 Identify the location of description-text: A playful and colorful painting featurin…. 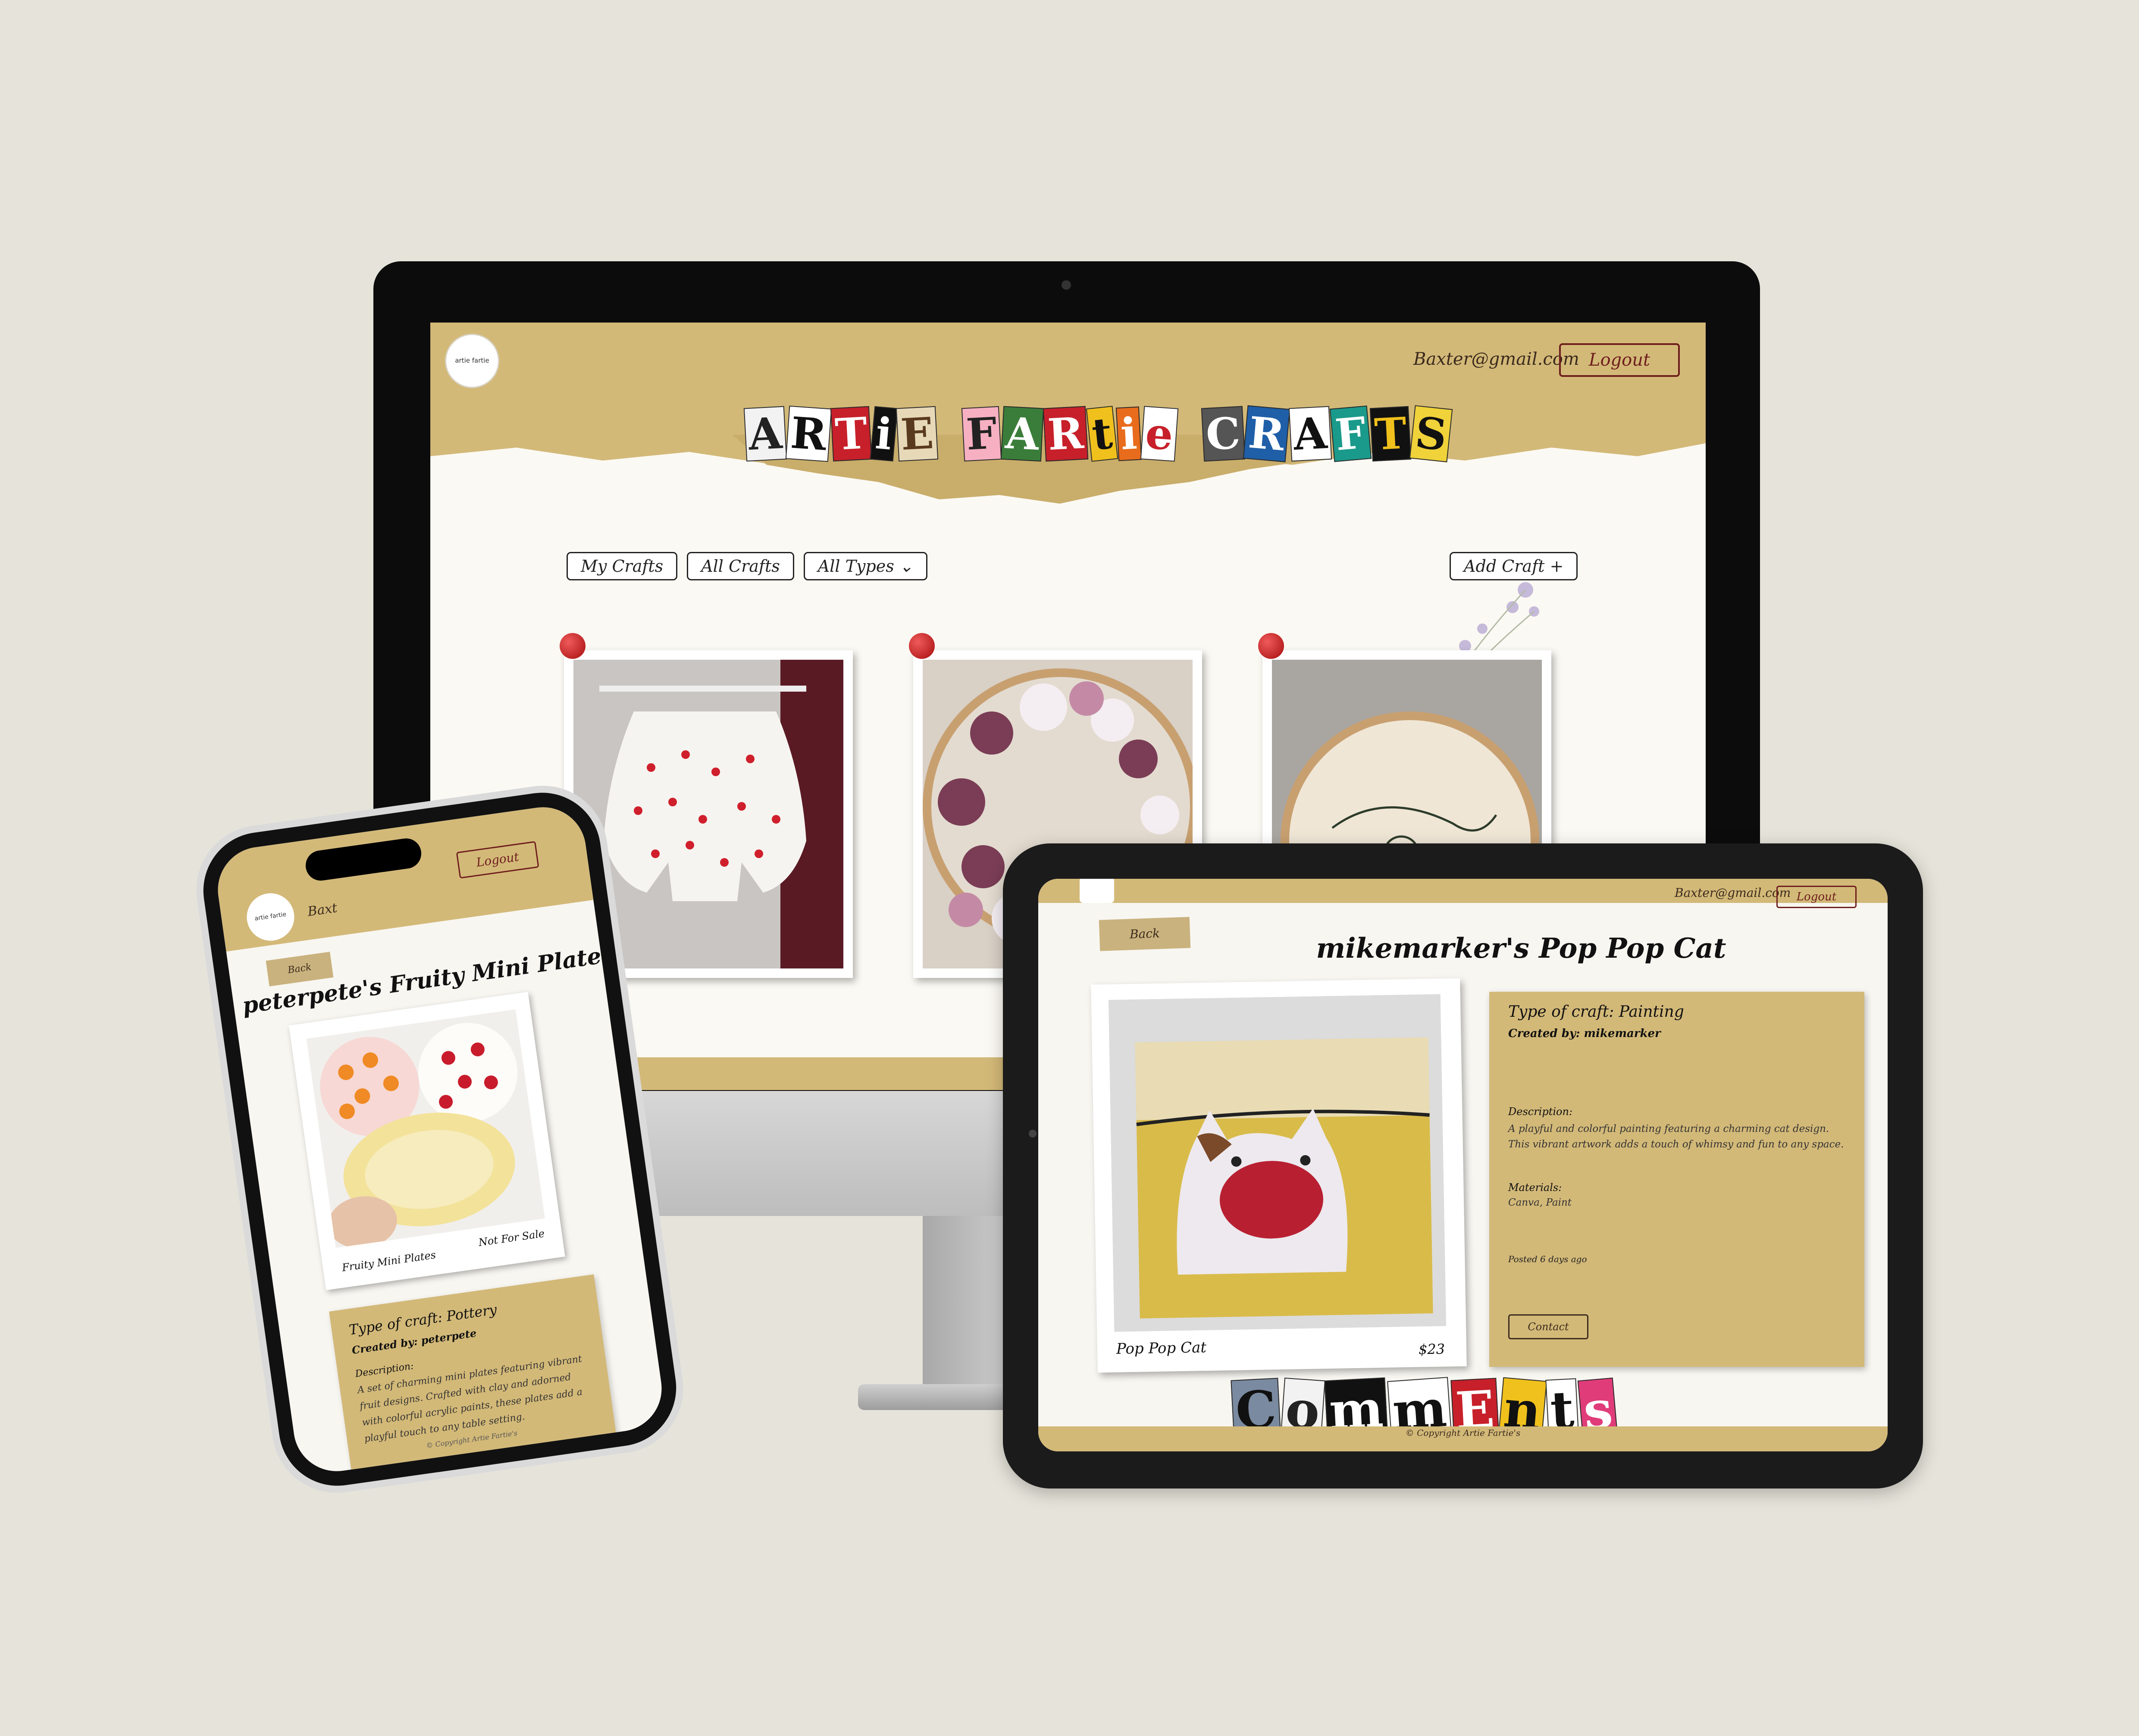
(1676, 1136).